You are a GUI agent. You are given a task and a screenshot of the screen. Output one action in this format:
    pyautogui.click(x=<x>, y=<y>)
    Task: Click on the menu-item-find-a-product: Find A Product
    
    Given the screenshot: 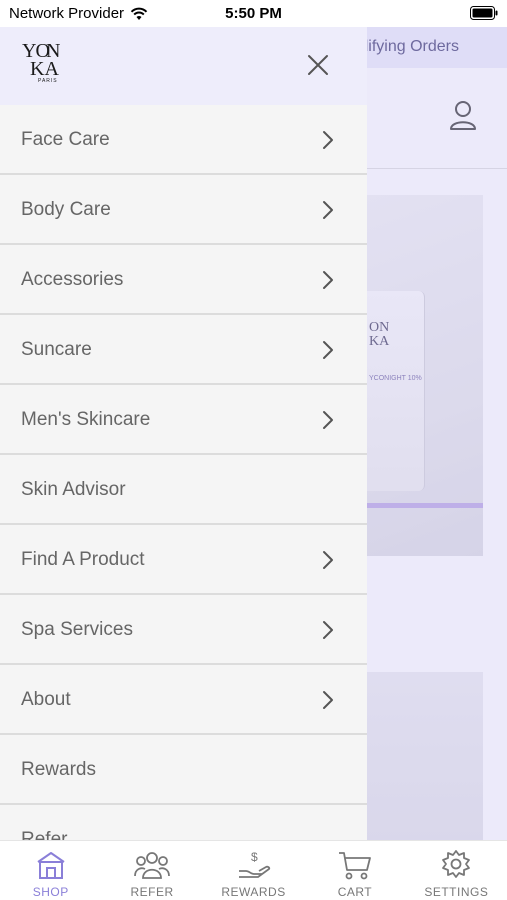 What is the action you would take?
    pyautogui.click(x=183, y=560)
    